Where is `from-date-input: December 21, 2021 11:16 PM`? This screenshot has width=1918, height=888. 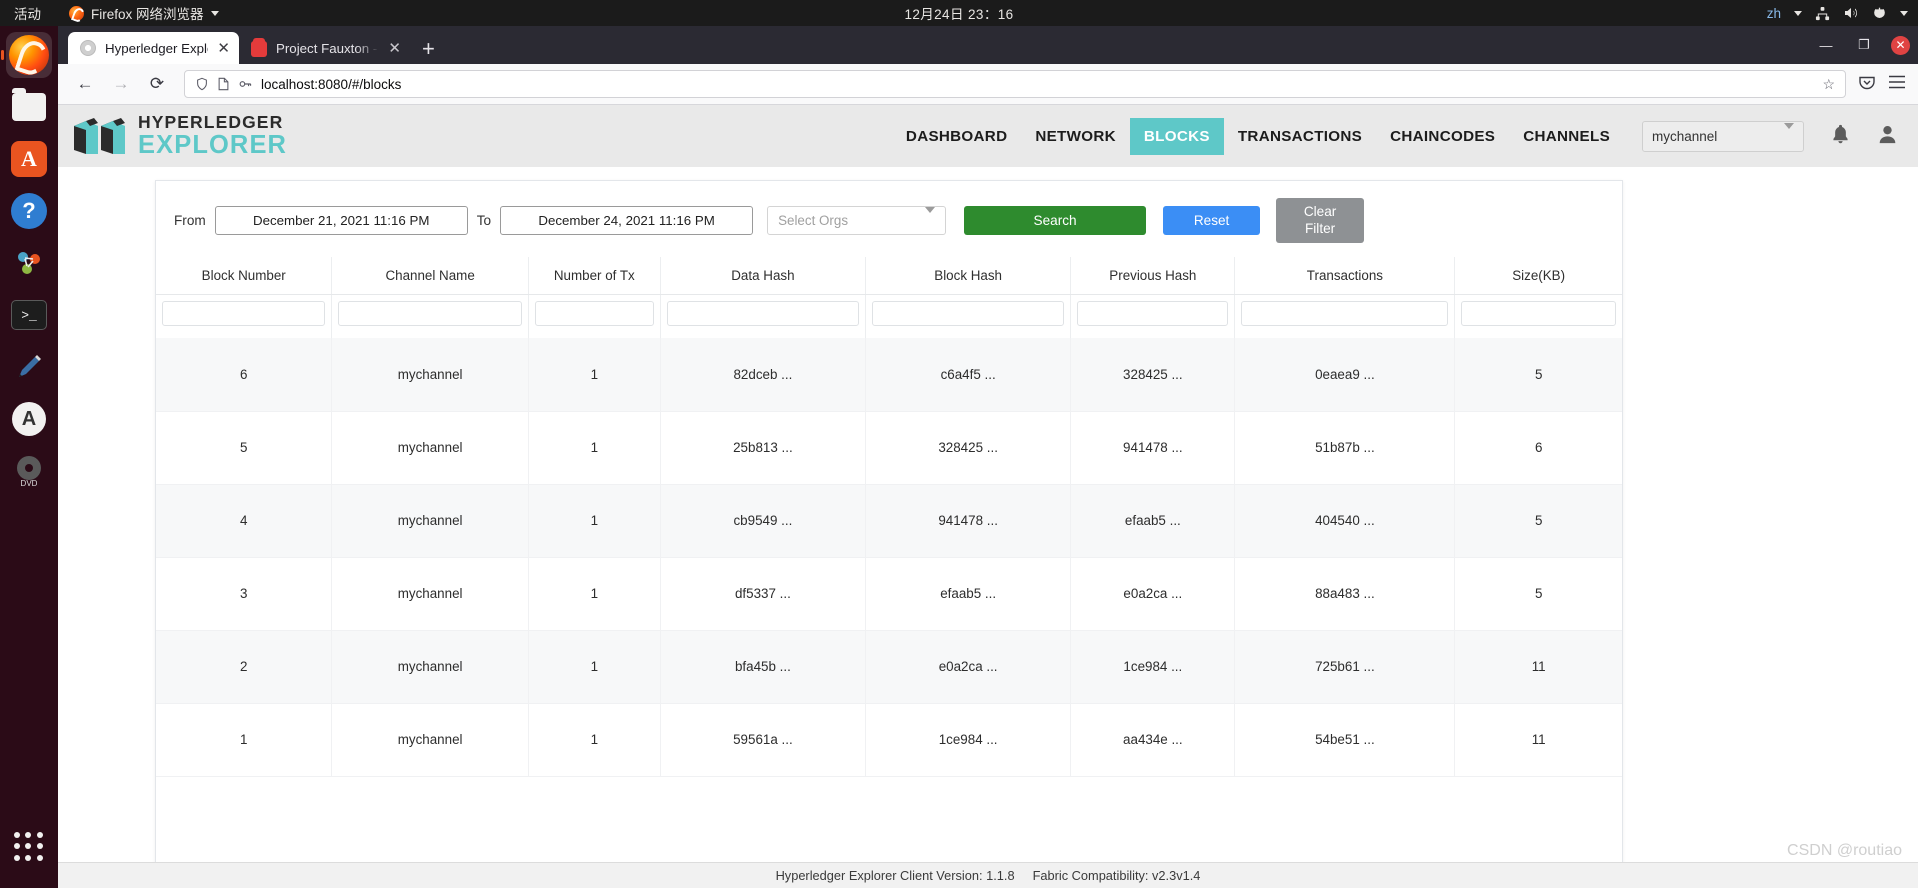
from-date-input: December 21, 2021 11:16 PM is located at coordinates (341, 220).